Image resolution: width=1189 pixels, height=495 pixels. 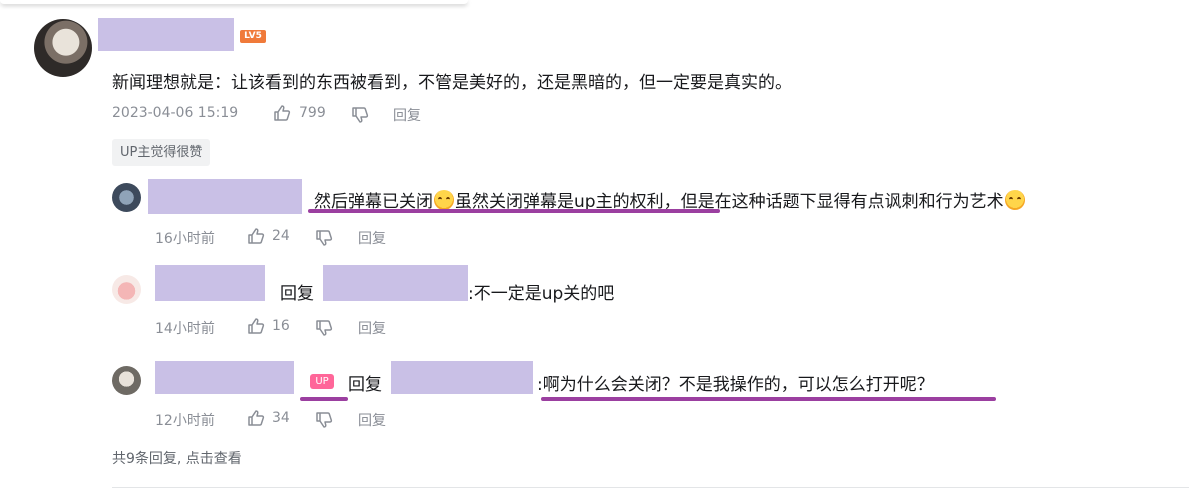 What do you see at coordinates (177, 458) in the screenshot?
I see `view-more-replies-link: 共9条回复, 点击查看` at bounding box center [177, 458].